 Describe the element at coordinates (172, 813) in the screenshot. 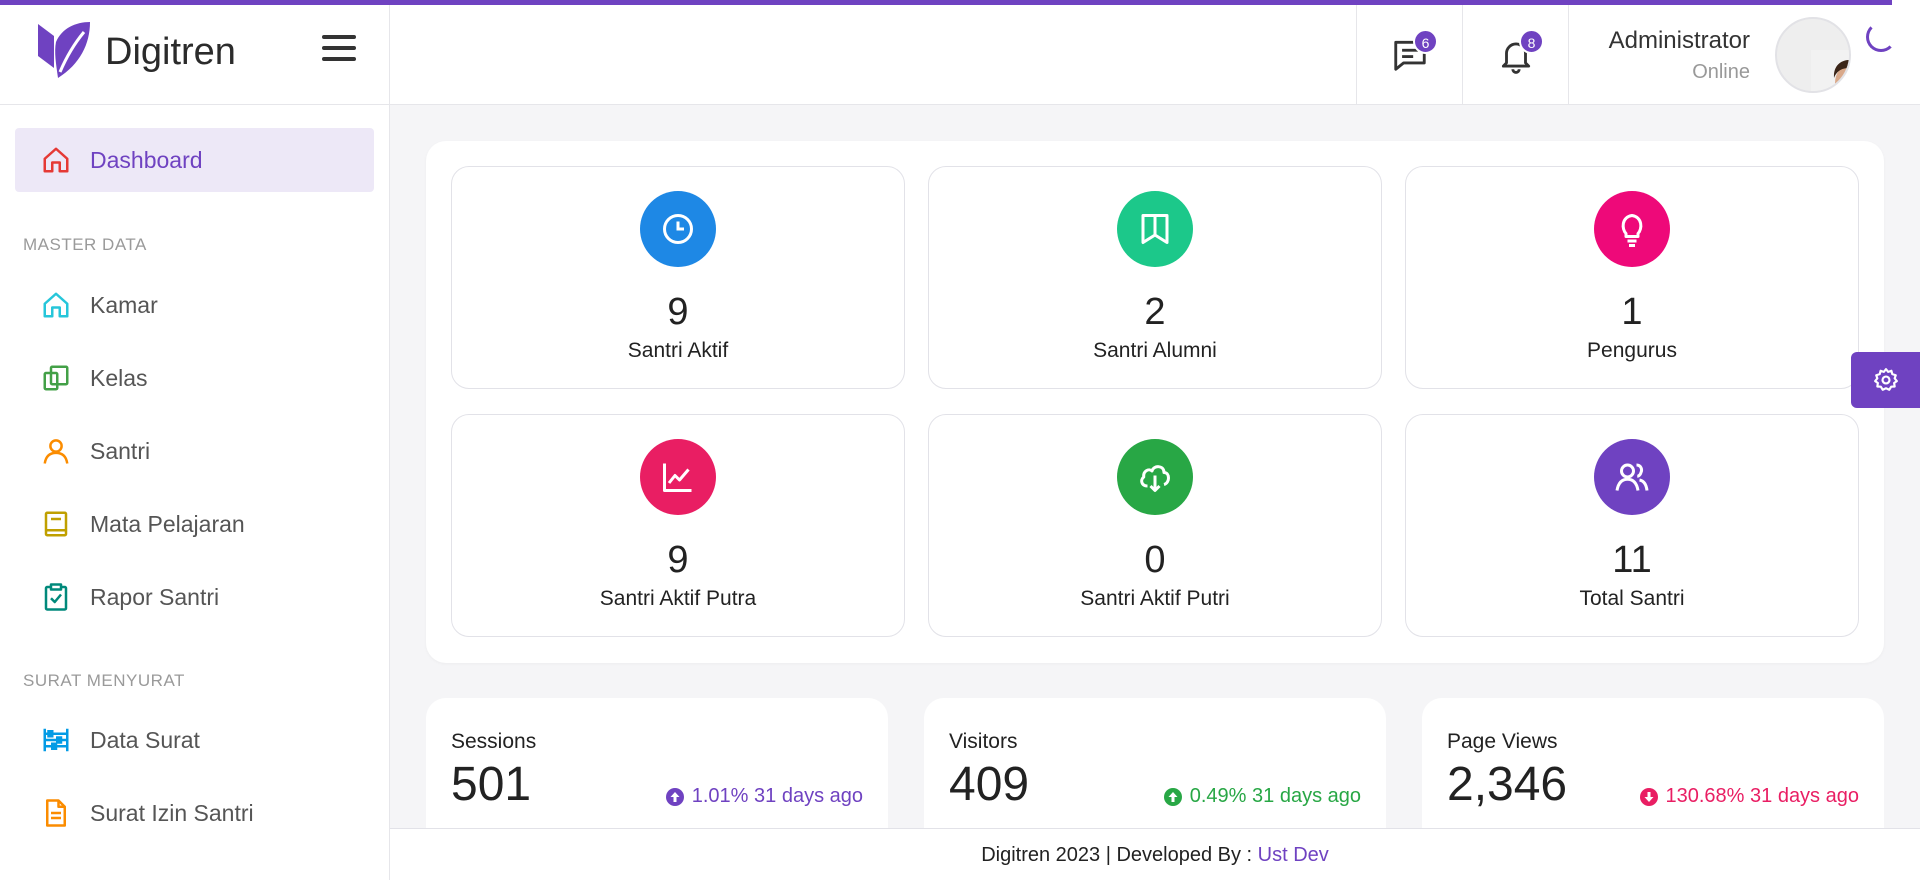

I see `sidebar-item-label: Surat Izin Santri` at that location.